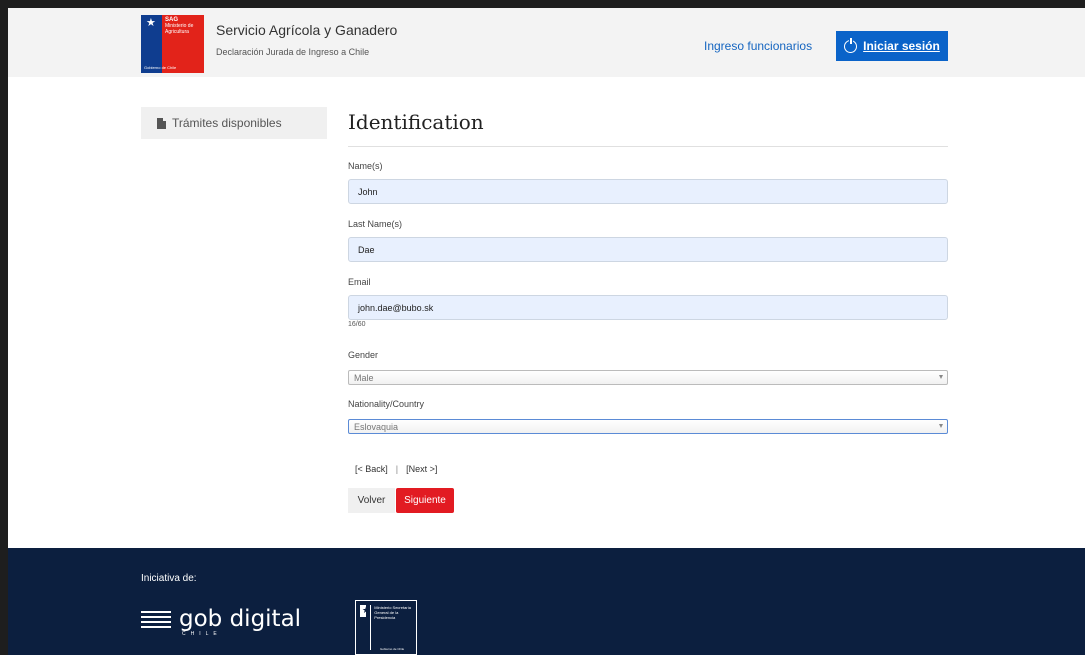  I want to click on name-label: Name(s), so click(365, 166).